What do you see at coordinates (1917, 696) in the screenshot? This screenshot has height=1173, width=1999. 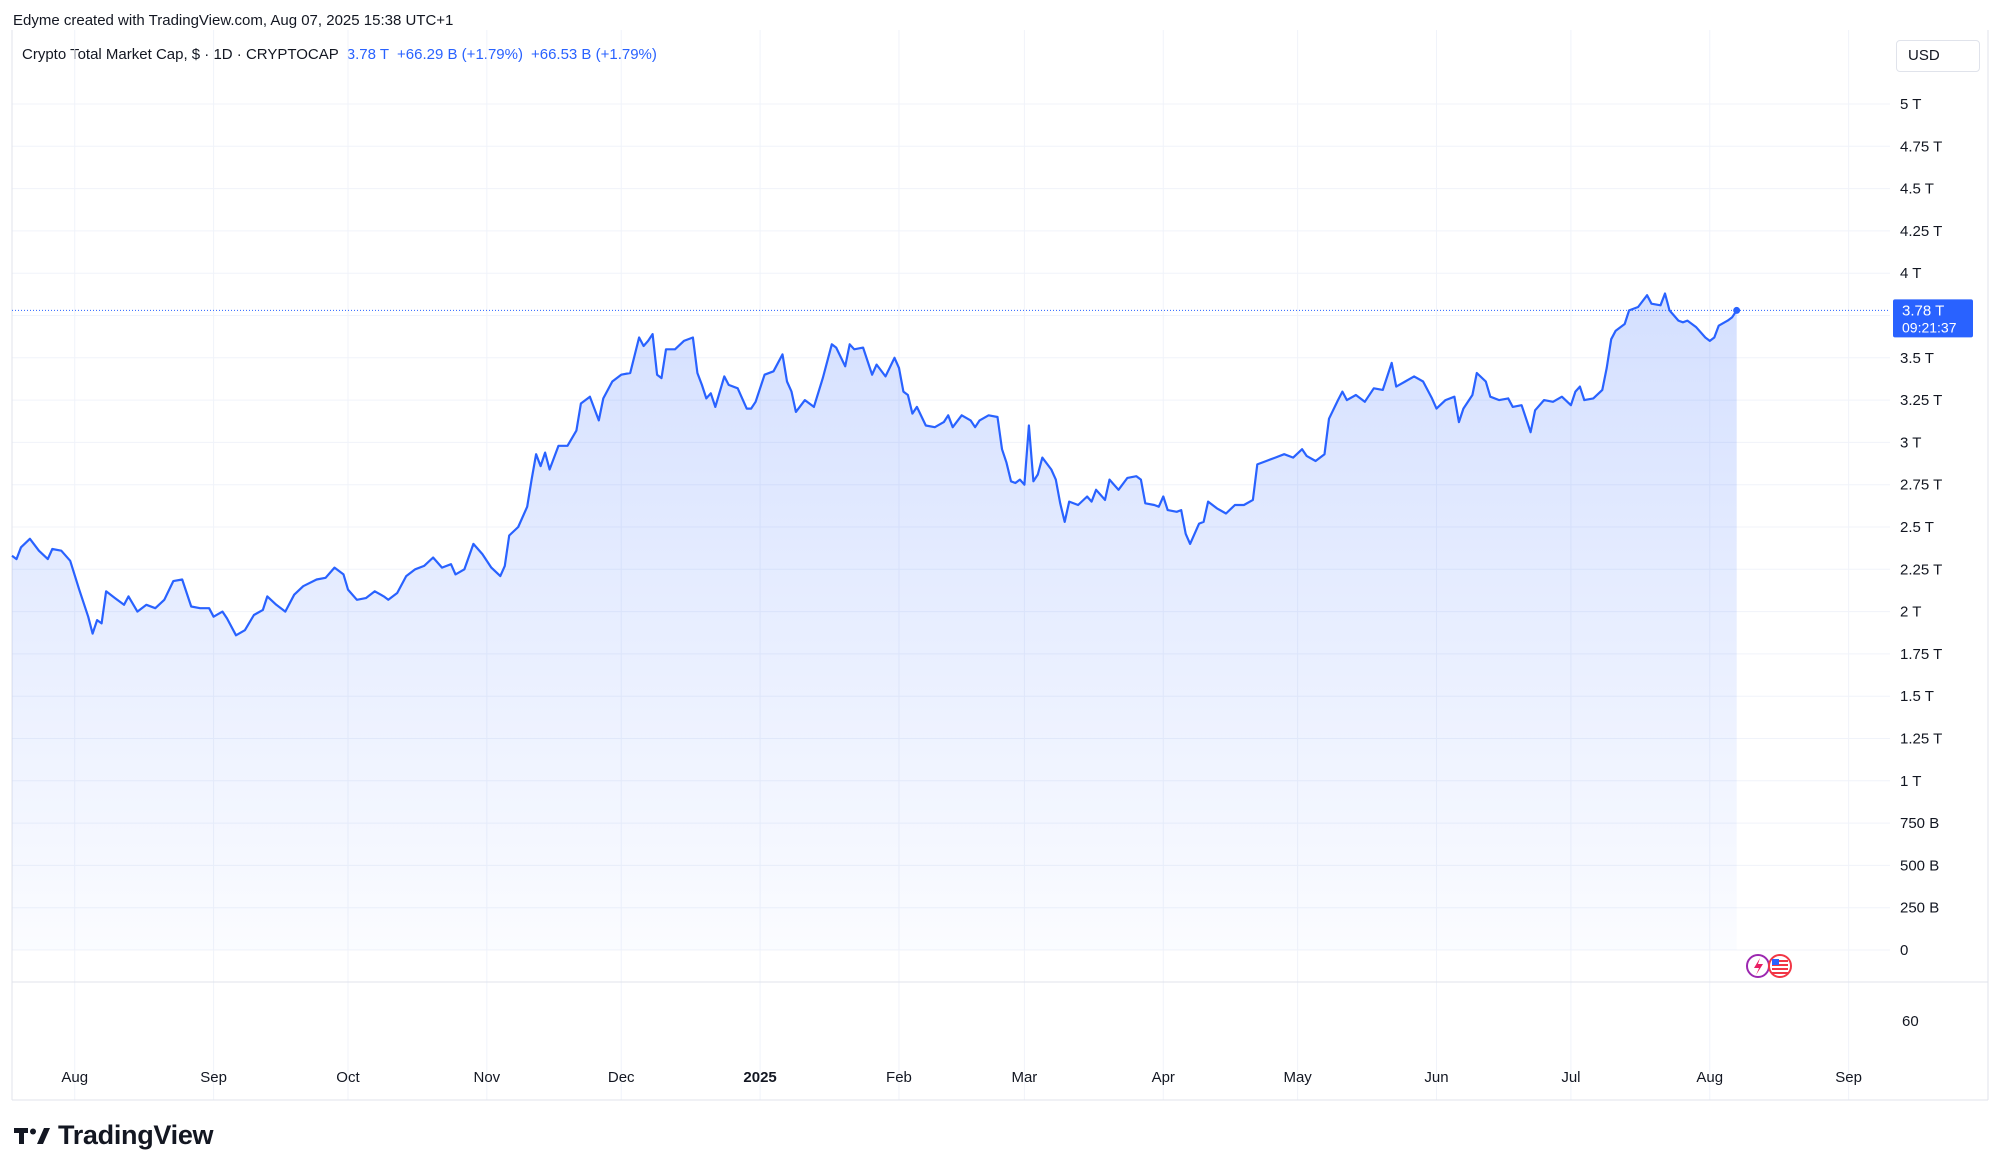 I see `y-tick-label: 1.5 T` at bounding box center [1917, 696].